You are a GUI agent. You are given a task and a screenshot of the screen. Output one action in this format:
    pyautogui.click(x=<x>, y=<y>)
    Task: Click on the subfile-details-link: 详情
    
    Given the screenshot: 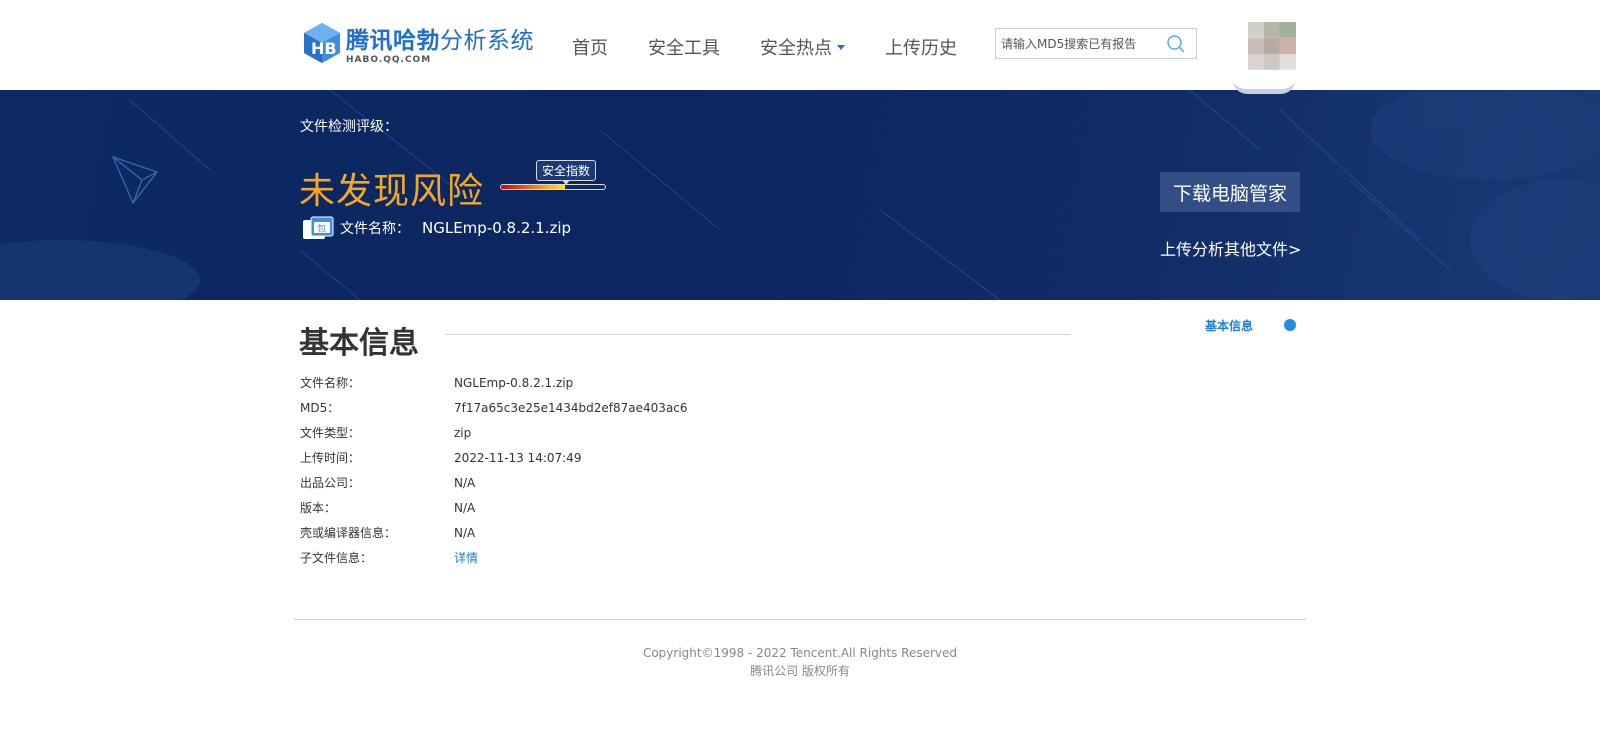 What is the action you would take?
    pyautogui.click(x=466, y=557)
    